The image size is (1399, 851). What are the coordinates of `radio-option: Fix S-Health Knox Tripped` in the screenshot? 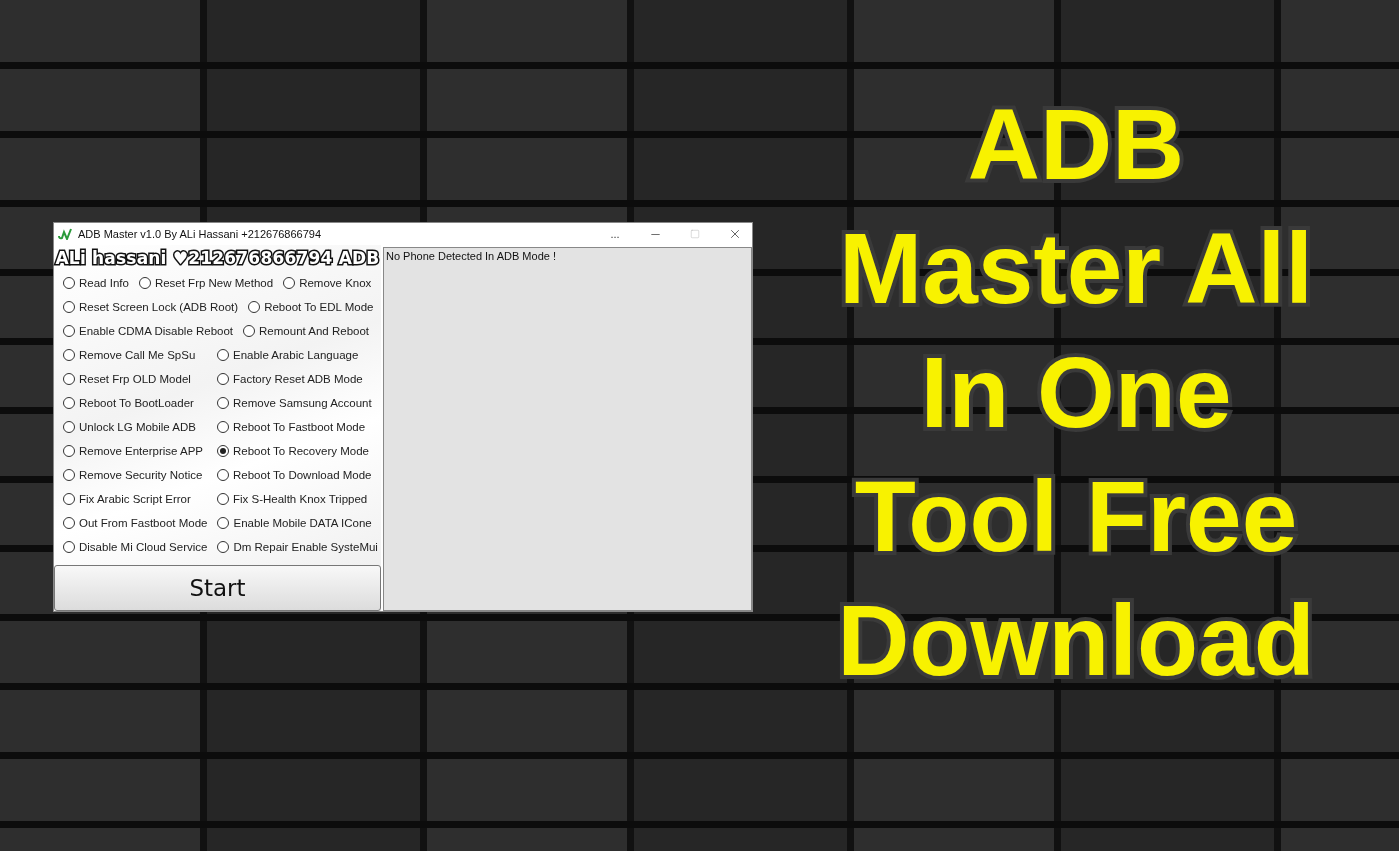 It's located at (292, 499).